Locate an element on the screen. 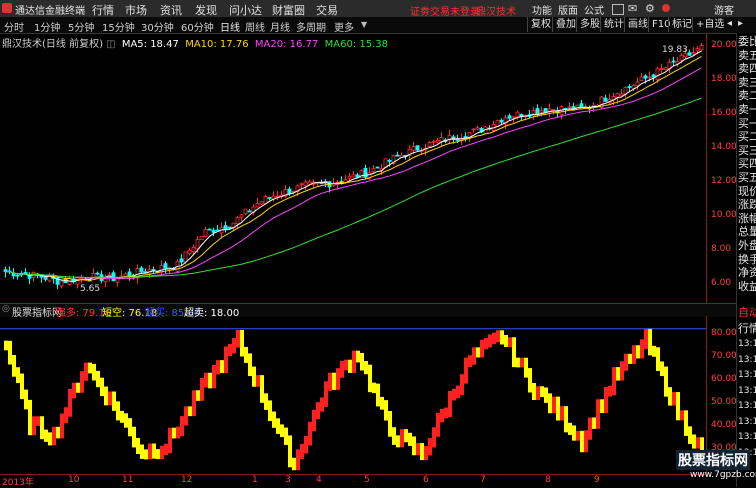 Image resolution: width=756 pixels, height=488 pixels. indicator-tick: 50.00 is located at coordinates (724, 402).